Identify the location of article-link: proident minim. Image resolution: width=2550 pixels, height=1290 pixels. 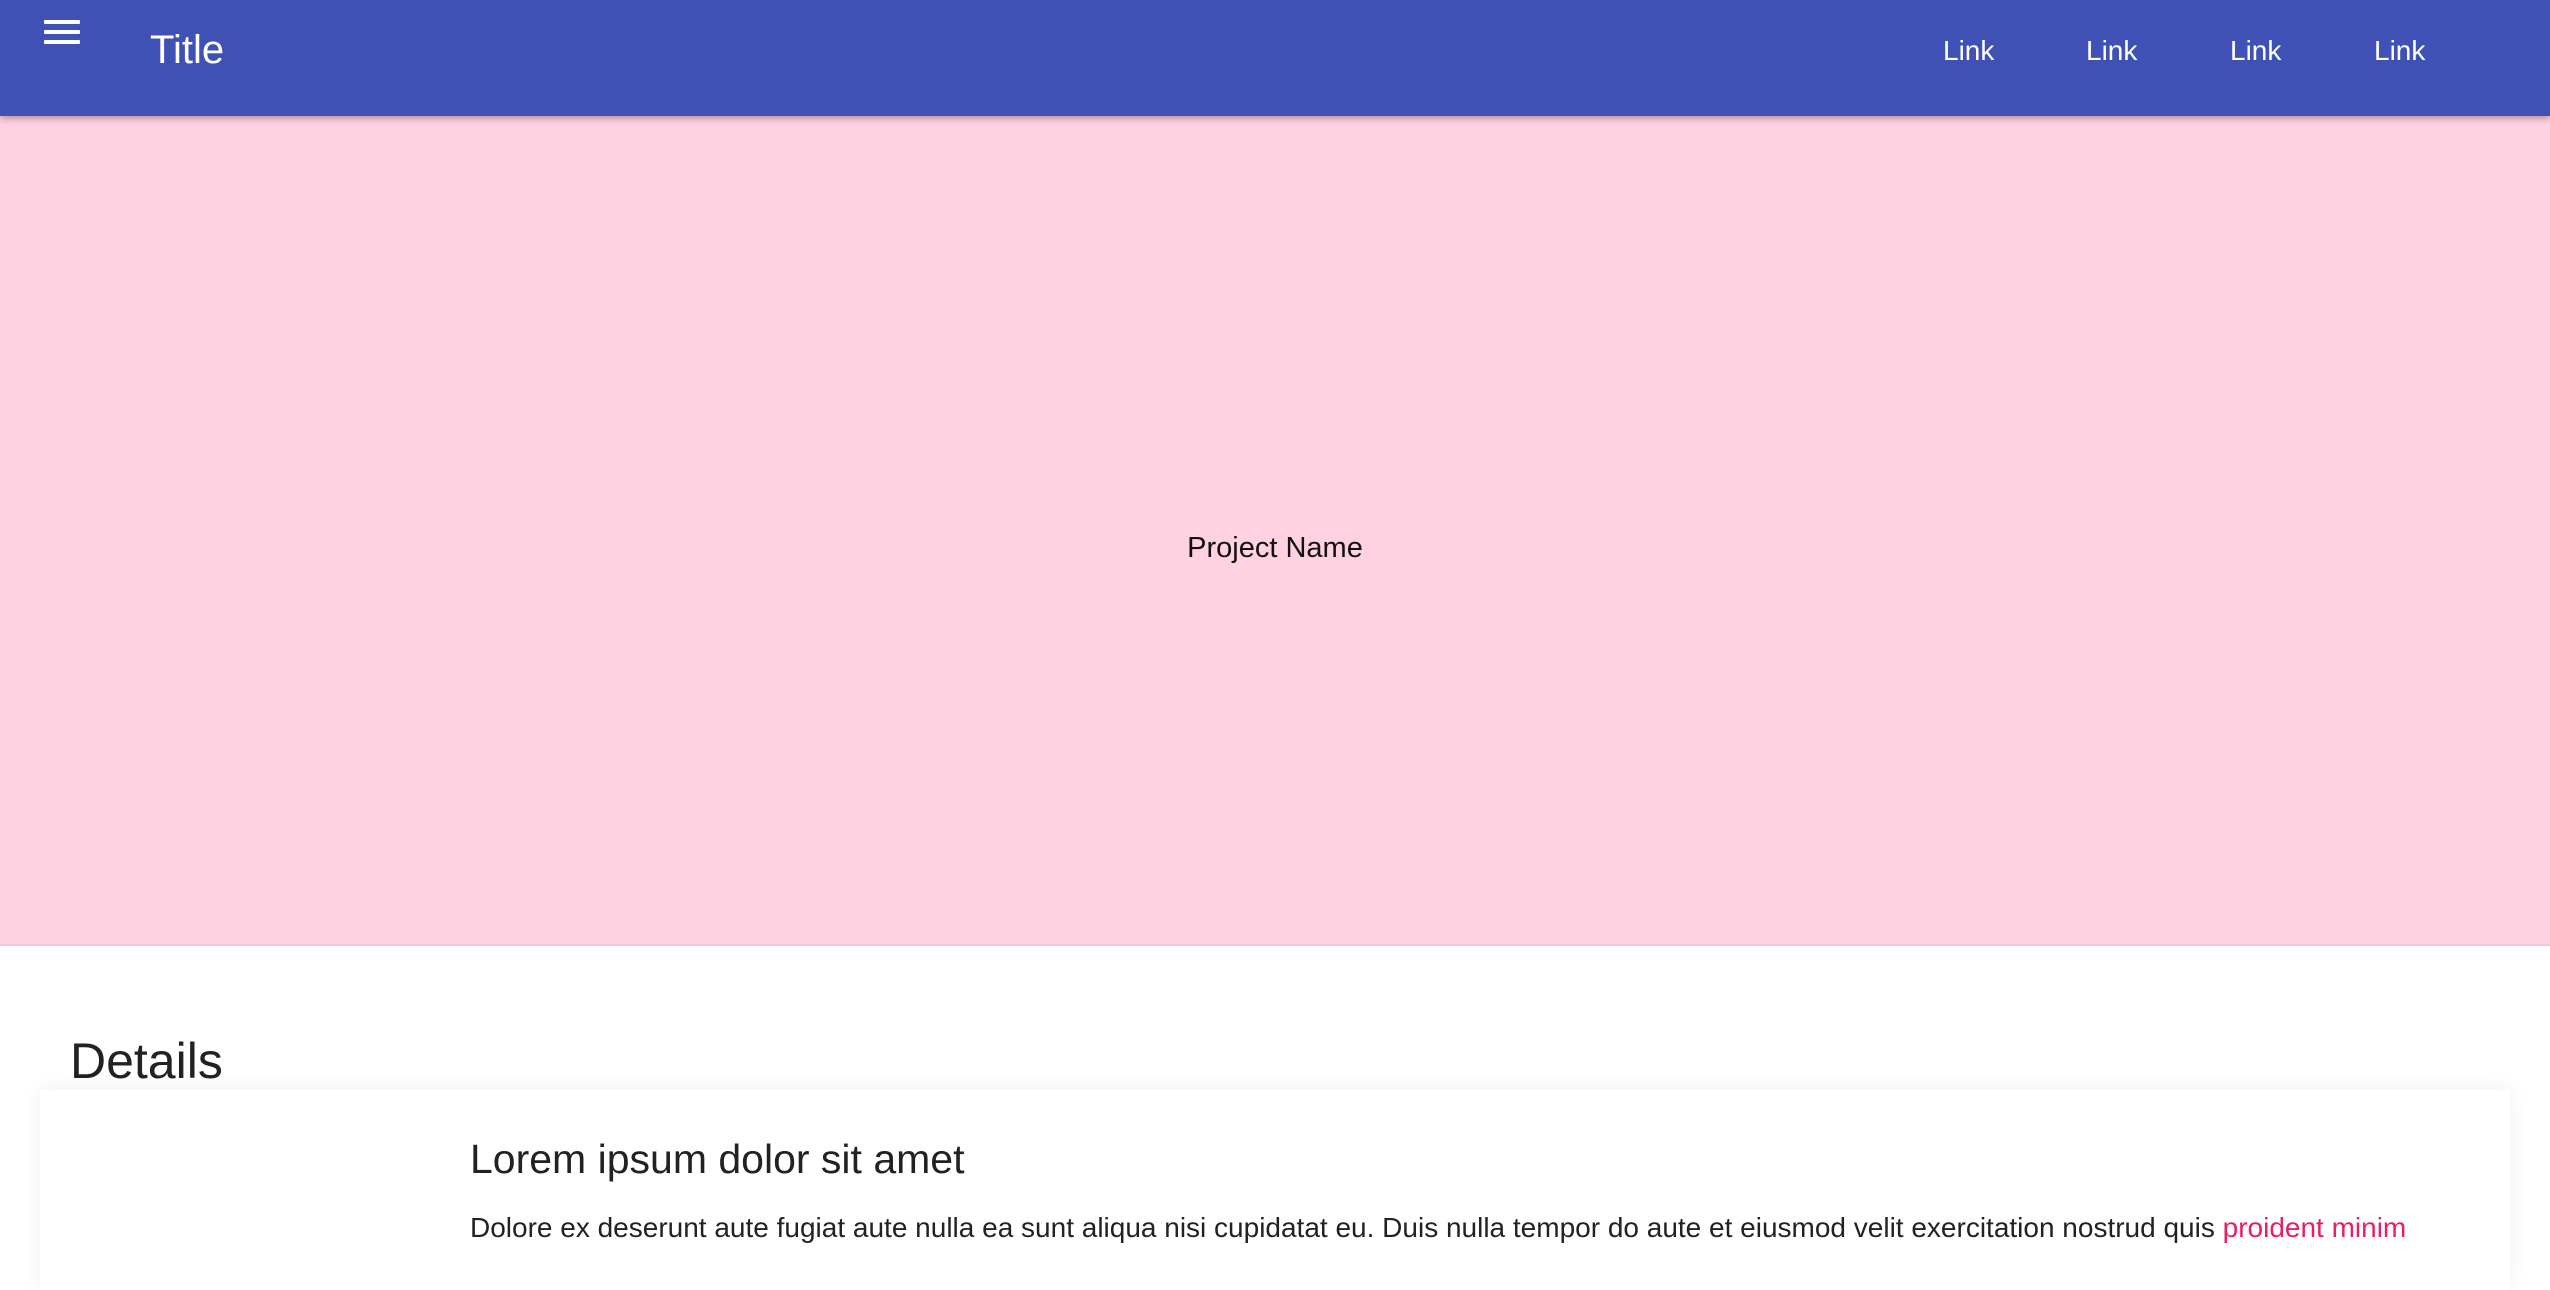
(2315, 1227).